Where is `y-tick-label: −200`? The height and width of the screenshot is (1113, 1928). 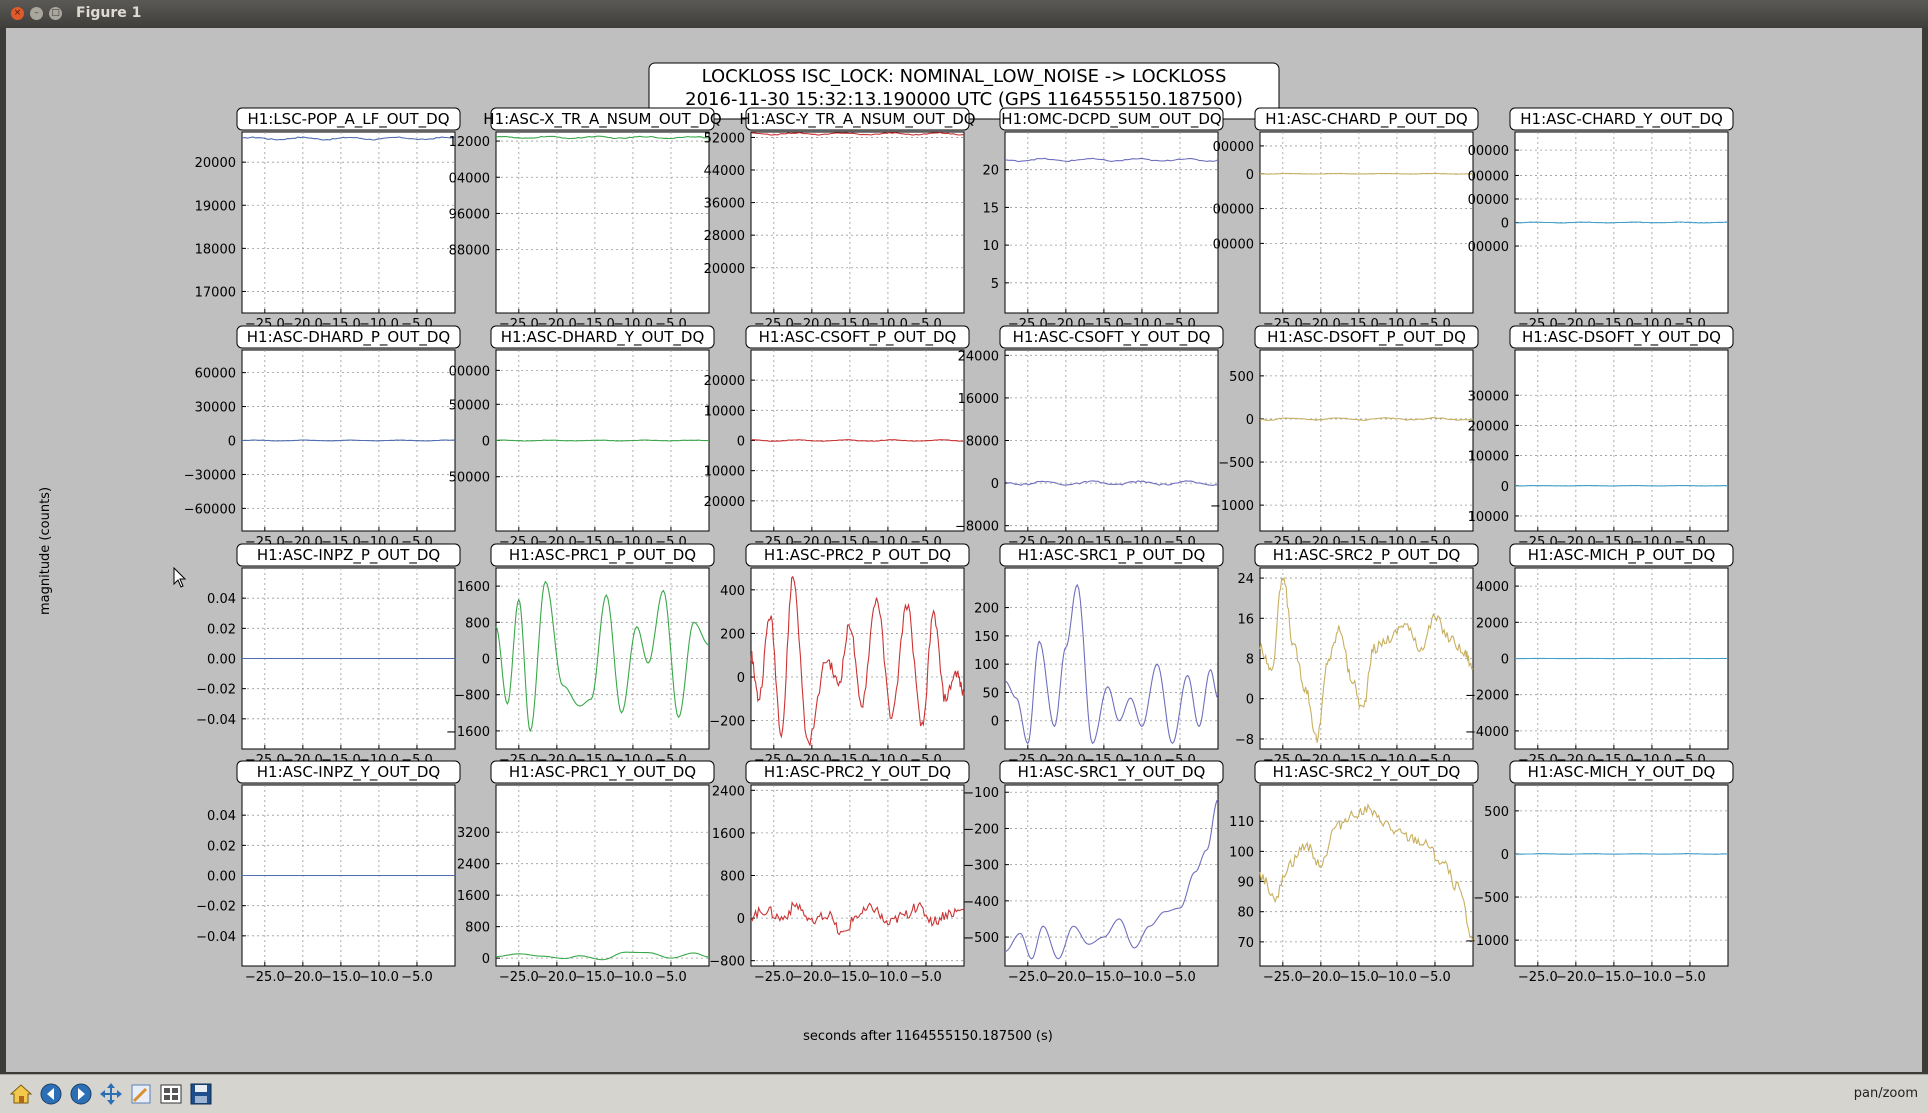
y-tick-label: −200 is located at coordinates (981, 829).